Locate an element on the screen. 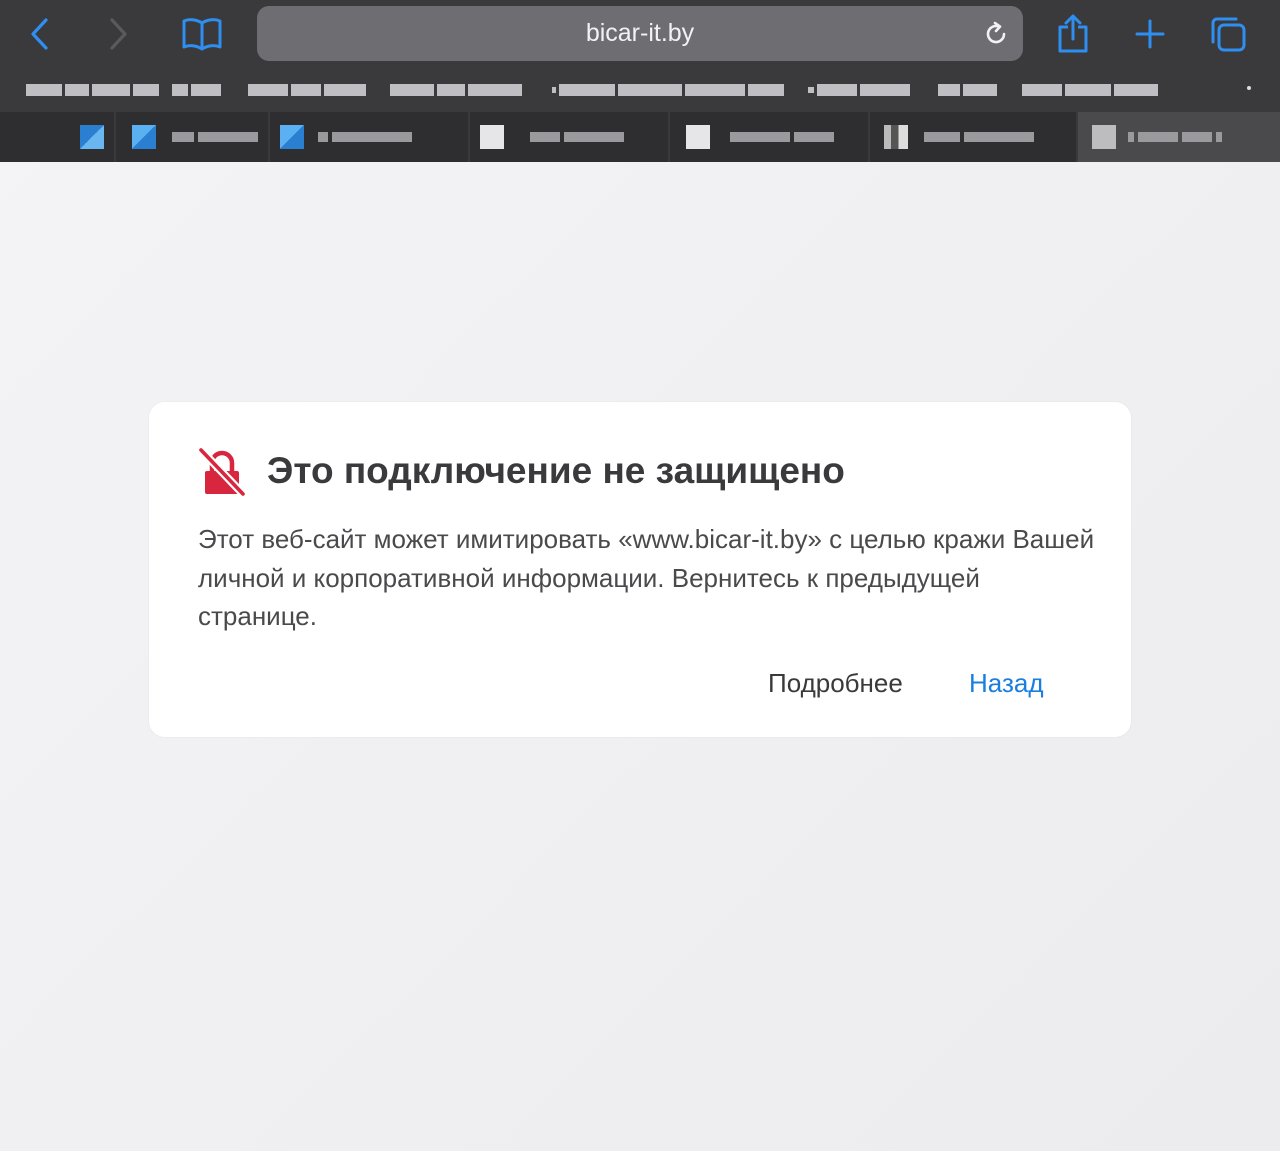 This screenshot has height=1151, width=1280. tabs-overview-button is located at coordinates (1228, 34).